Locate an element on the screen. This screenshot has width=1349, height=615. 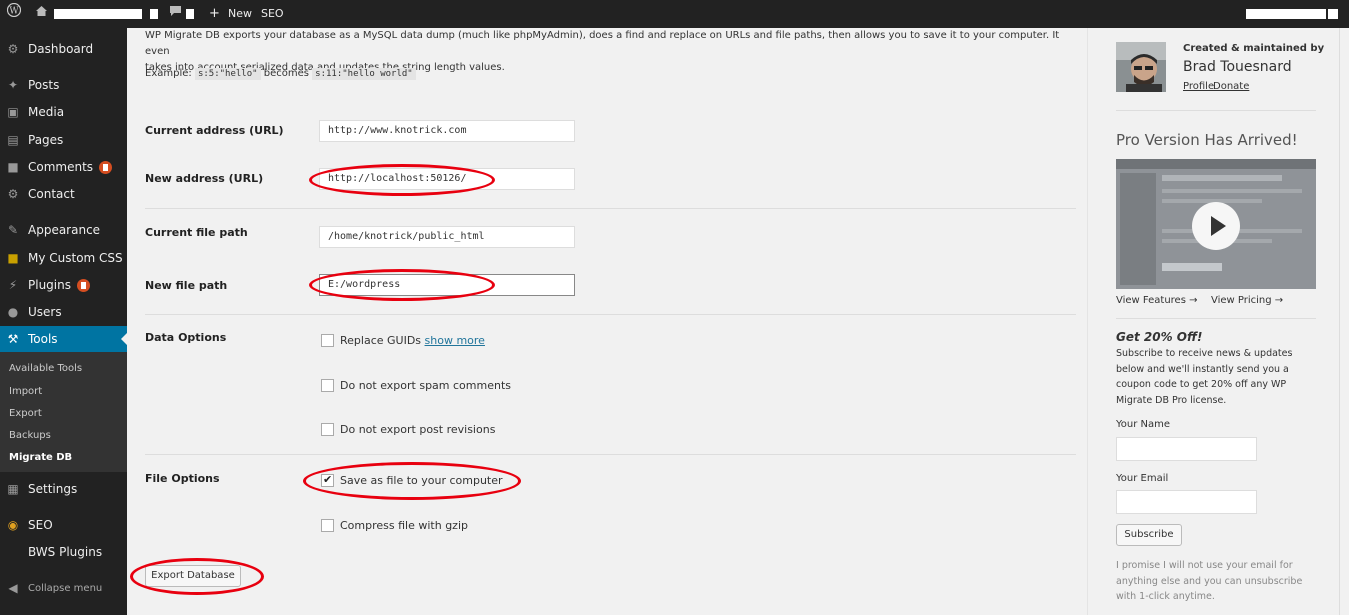
view-features-link: View Features → is located at coordinates (1156, 300).